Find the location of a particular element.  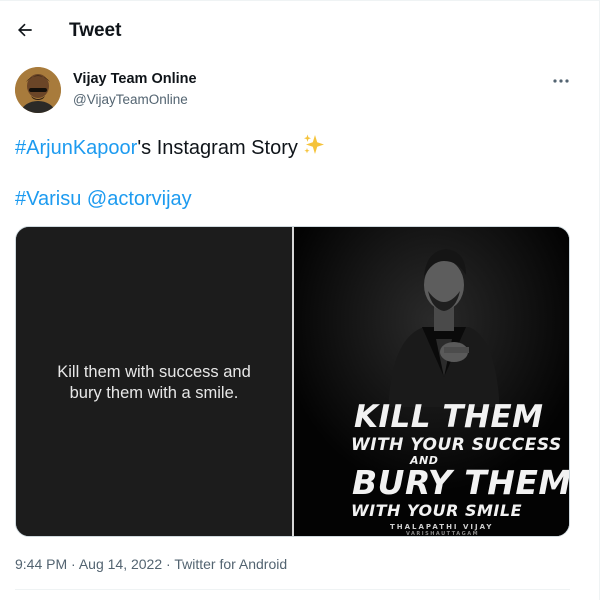

poster-line-2: WITH YOUR SUCCESS is located at coordinates (456, 445).